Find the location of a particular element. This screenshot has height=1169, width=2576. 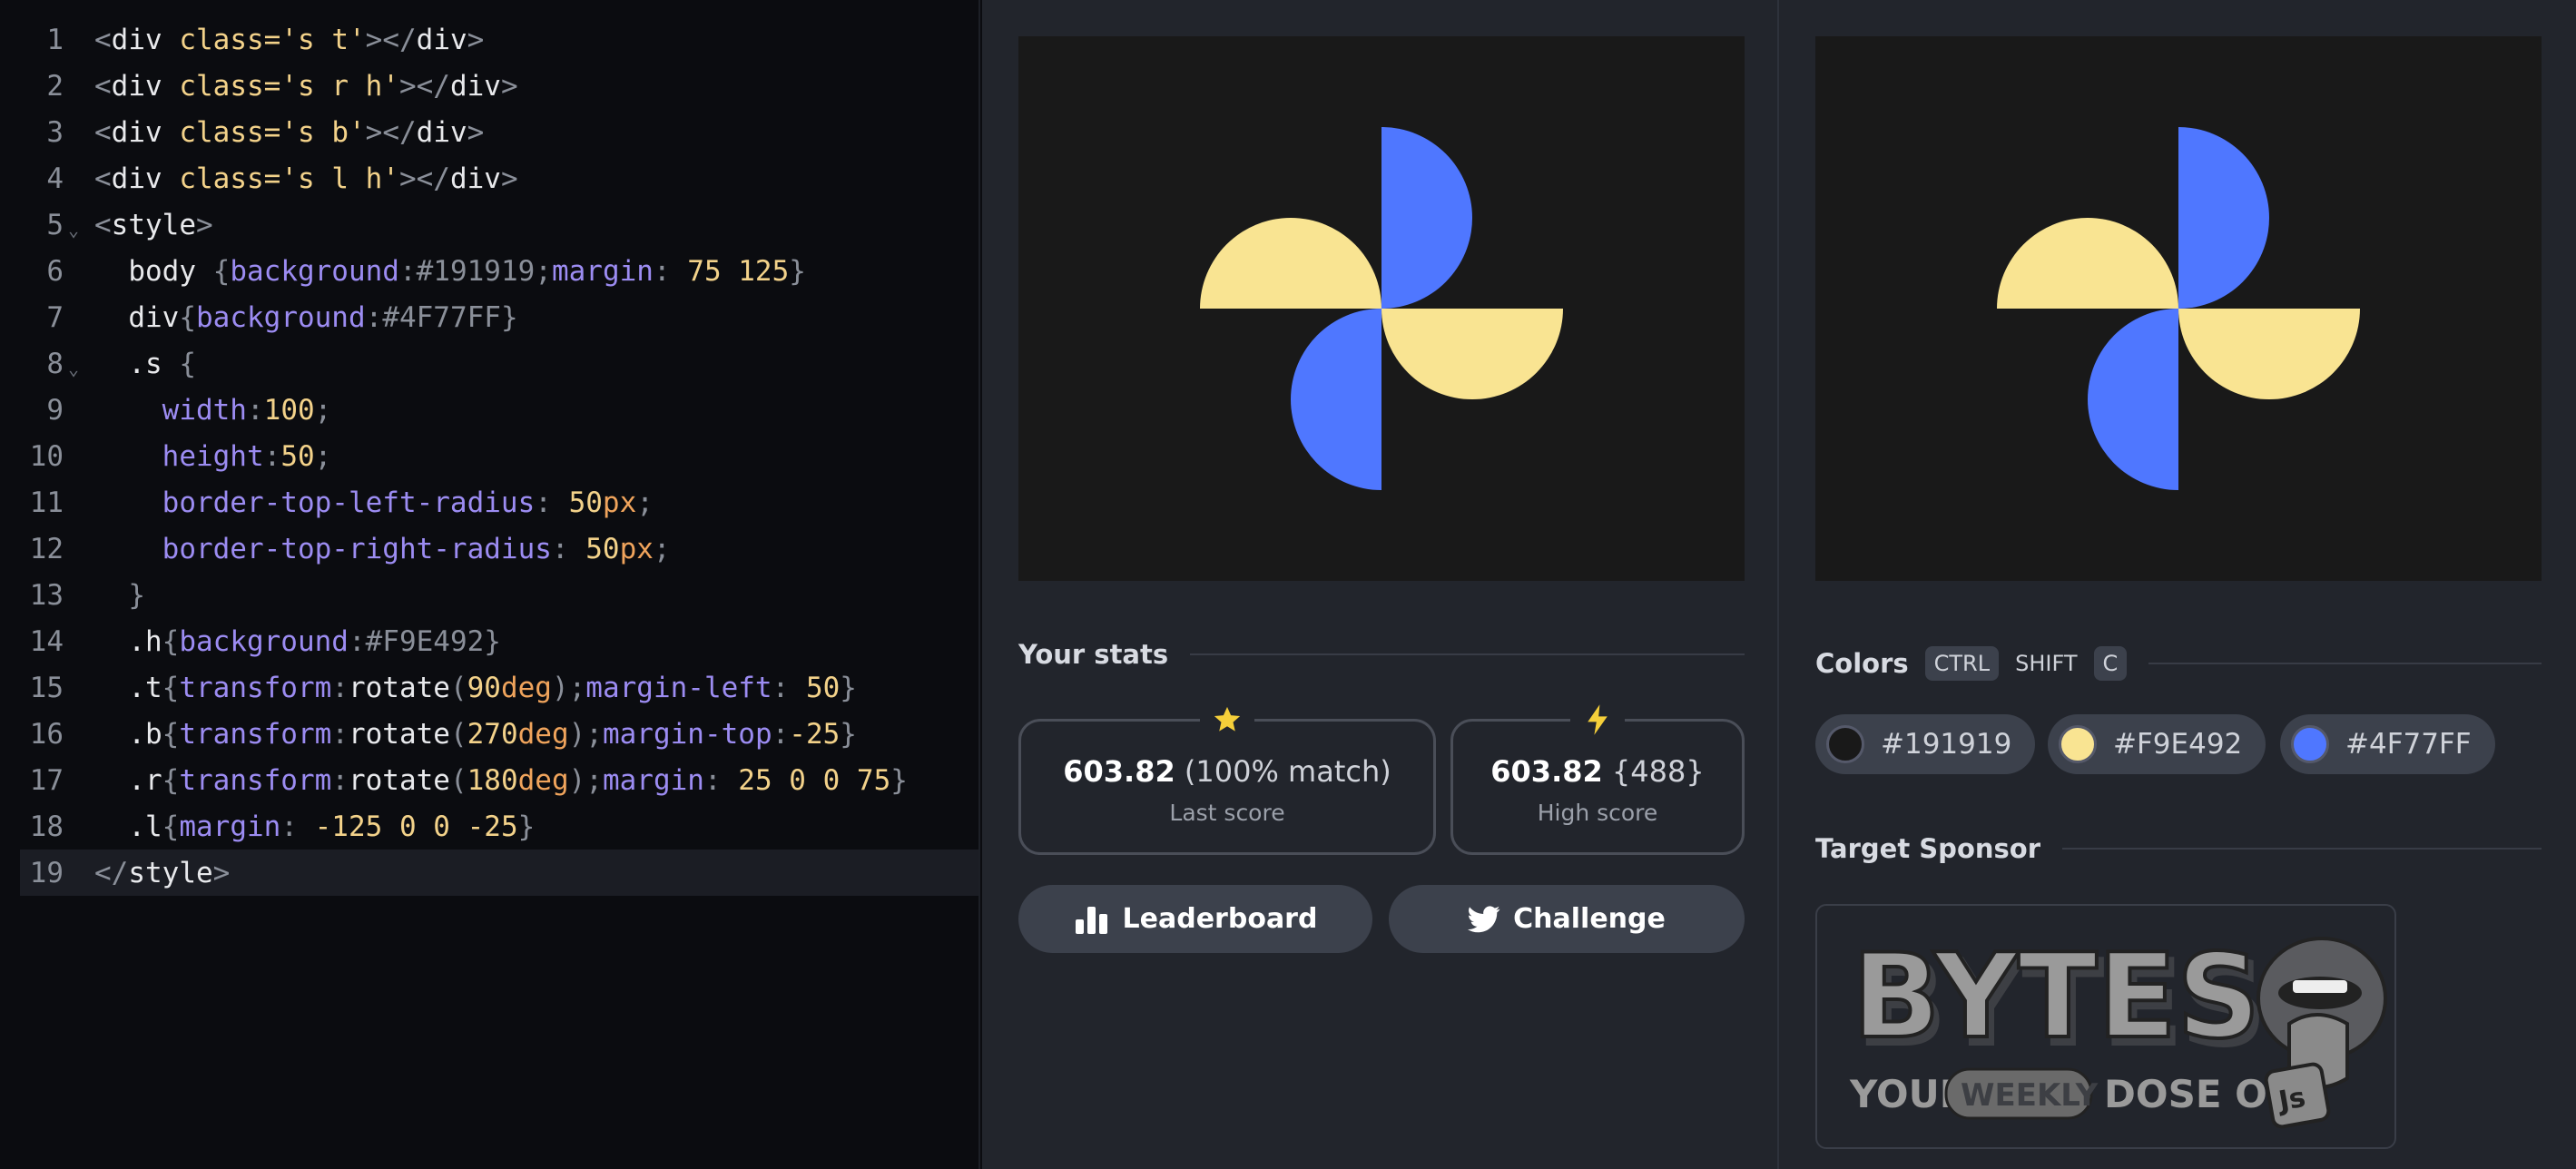

code-token: 100 is located at coordinates (289, 410).